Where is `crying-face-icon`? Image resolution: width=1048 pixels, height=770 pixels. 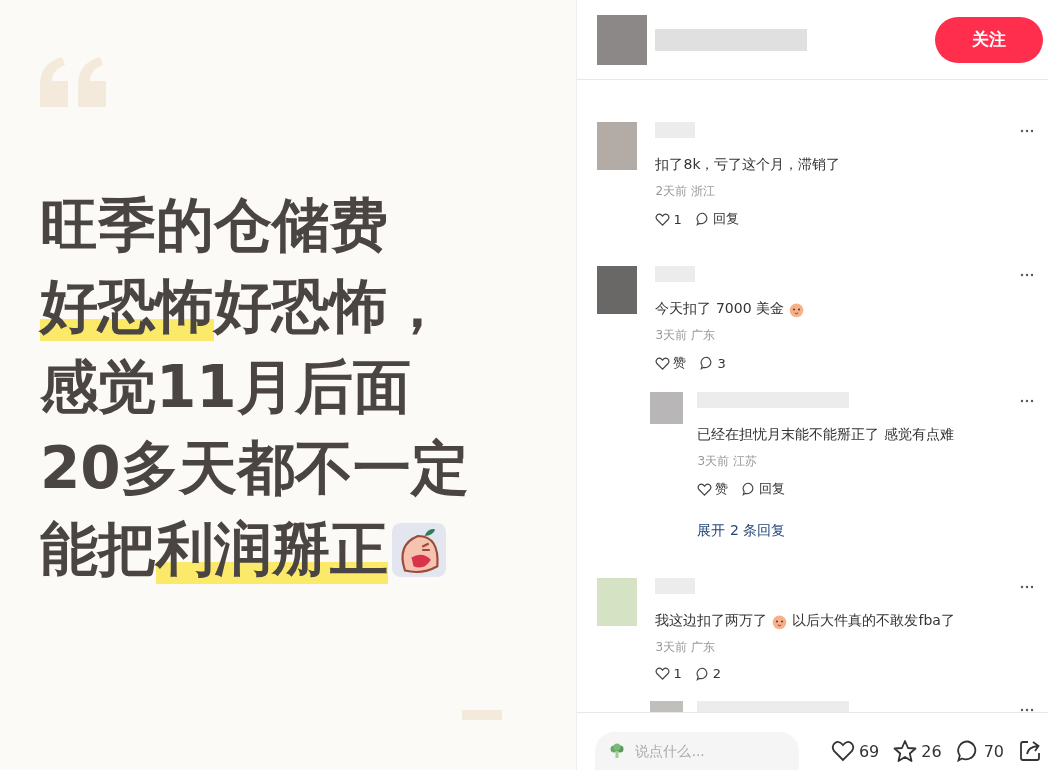
crying-face-icon is located at coordinates (419, 549).